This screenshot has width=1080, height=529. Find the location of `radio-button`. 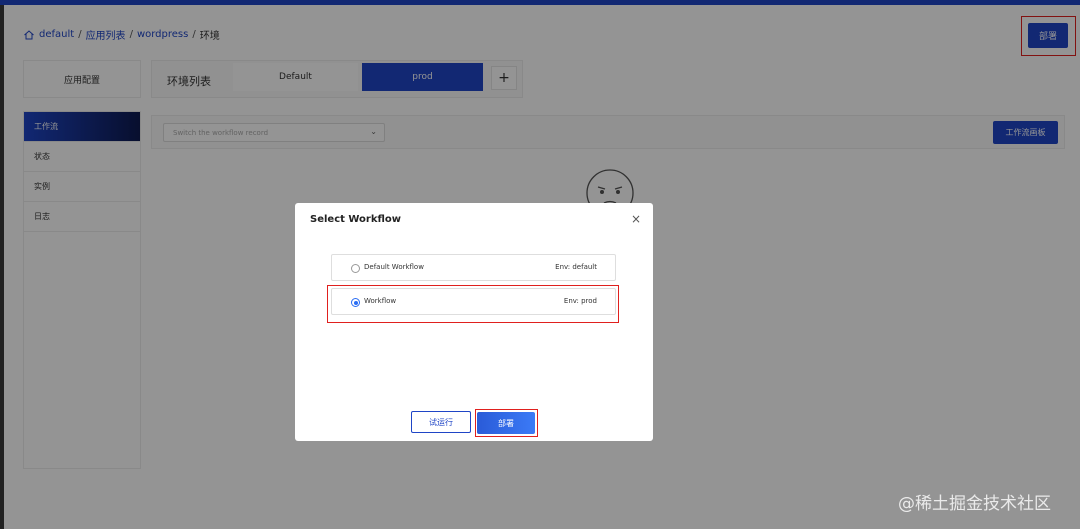

radio-button is located at coordinates (355, 268).